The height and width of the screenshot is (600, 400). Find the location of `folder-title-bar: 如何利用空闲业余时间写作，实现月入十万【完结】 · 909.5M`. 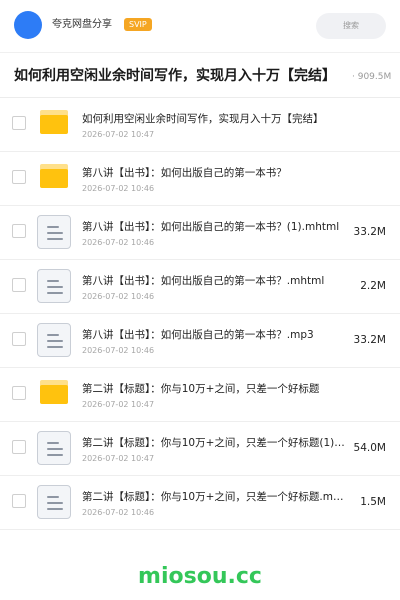

folder-title-bar: 如何利用空闲业余时间写作，实现月入十万【完结】 · 909.5M is located at coordinates (200, 75).